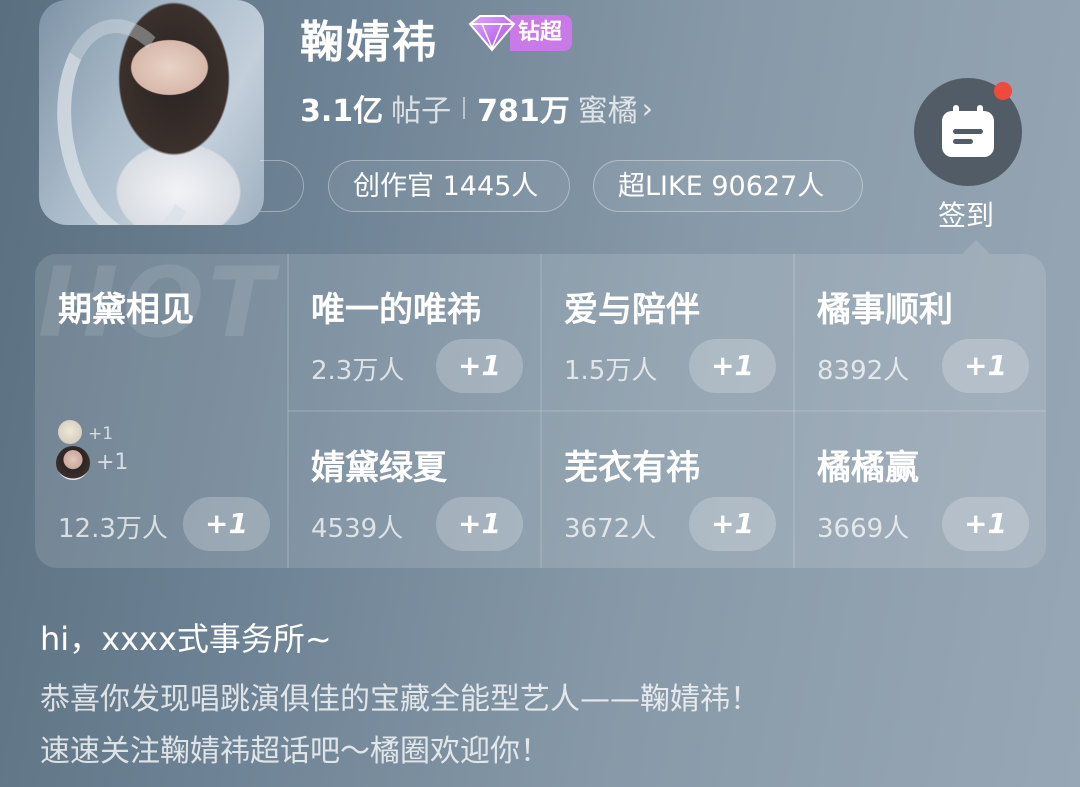  I want to click on fans-count: 781万, so click(523, 108).